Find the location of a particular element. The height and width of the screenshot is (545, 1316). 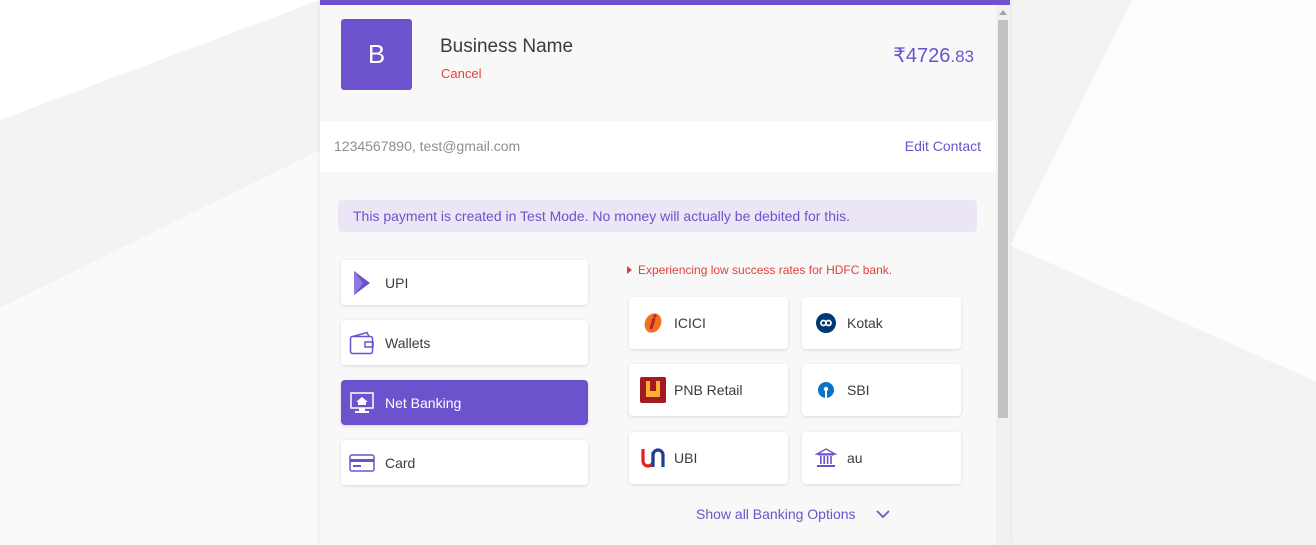

show-all-label: Show all Banking Options is located at coordinates (776, 514).